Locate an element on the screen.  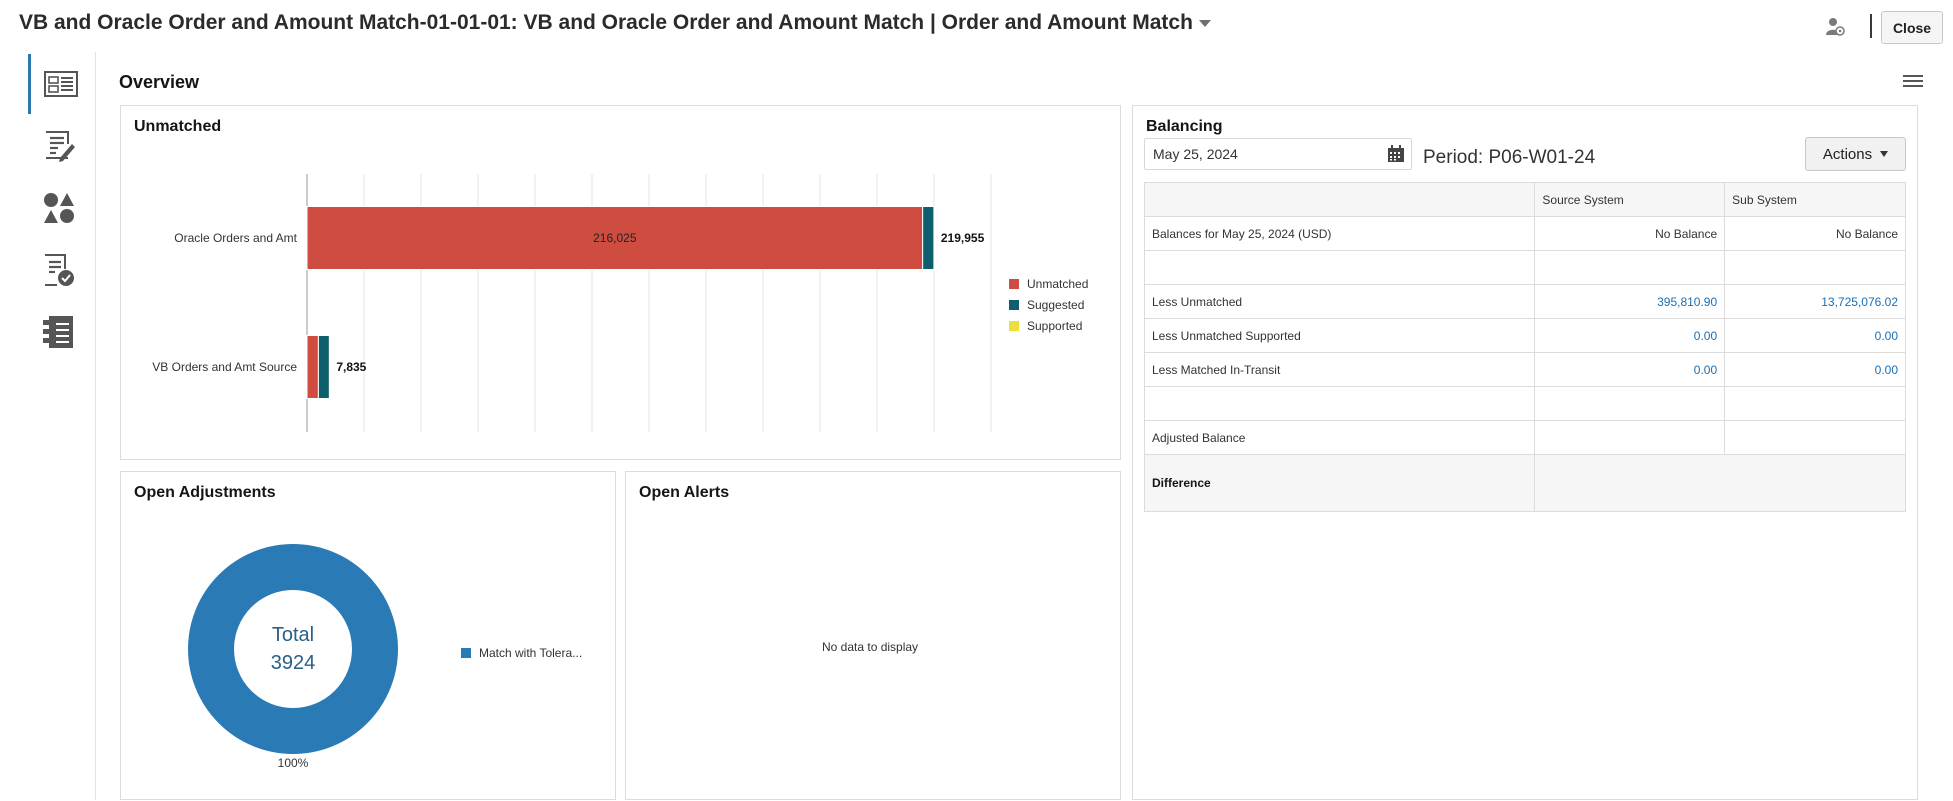
table-row: Adjusted Balance is located at coordinates (1524, 437).